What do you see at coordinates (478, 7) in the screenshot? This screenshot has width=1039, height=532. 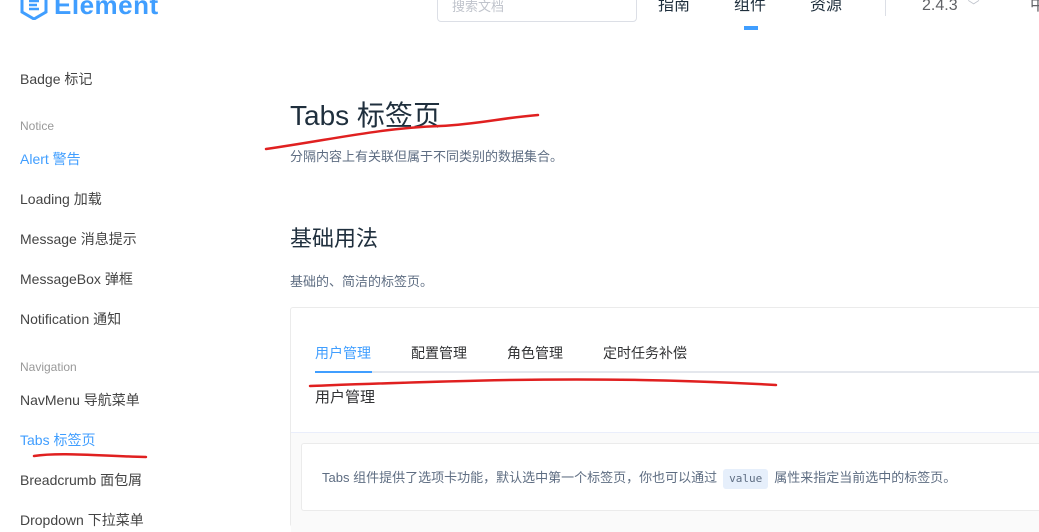 I see `search-placeholder: 搜索文档` at bounding box center [478, 7].